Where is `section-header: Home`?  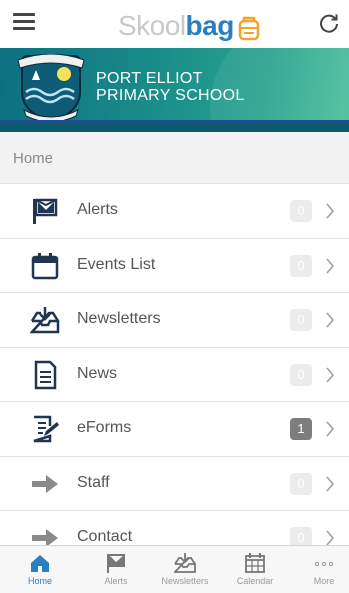 section-header: Home is located at coordinates (174, 158).